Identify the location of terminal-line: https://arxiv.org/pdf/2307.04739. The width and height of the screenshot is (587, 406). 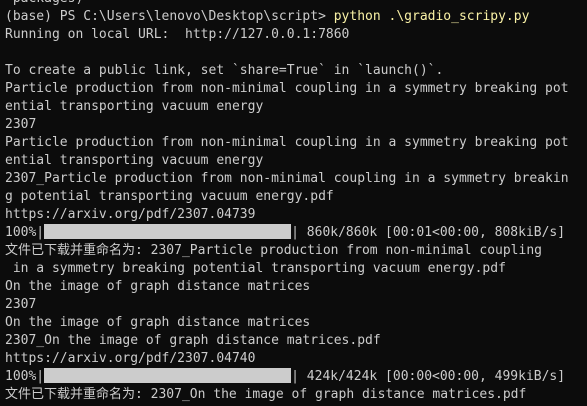
(130, 214).